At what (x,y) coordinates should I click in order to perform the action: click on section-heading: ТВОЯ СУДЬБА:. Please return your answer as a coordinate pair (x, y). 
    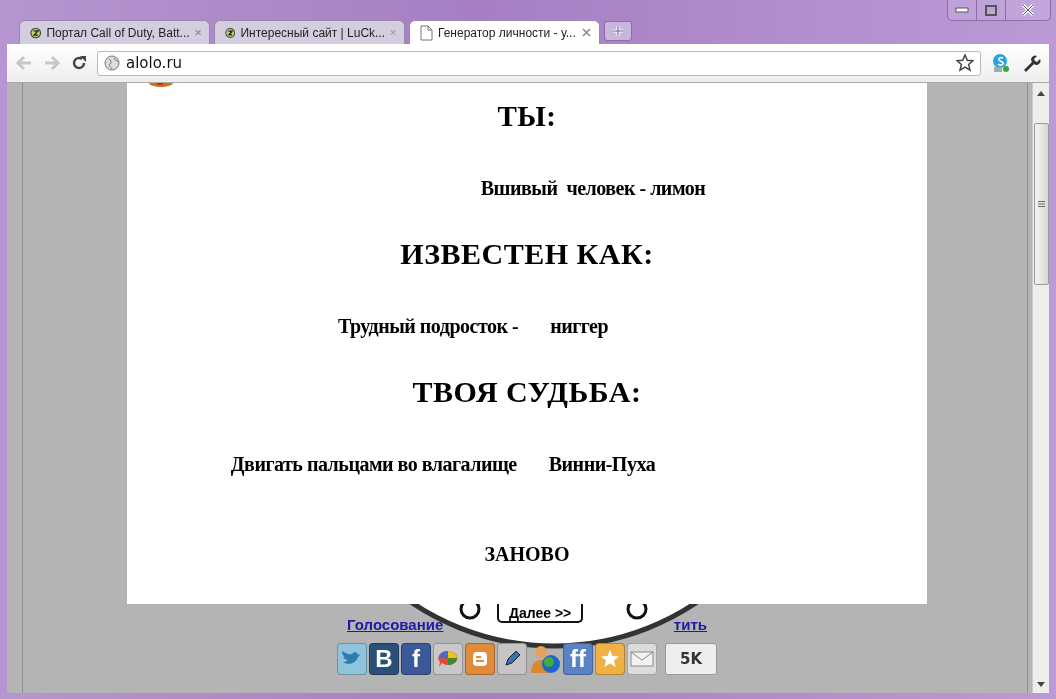
    Looking at the image, I should click on (527, 392).